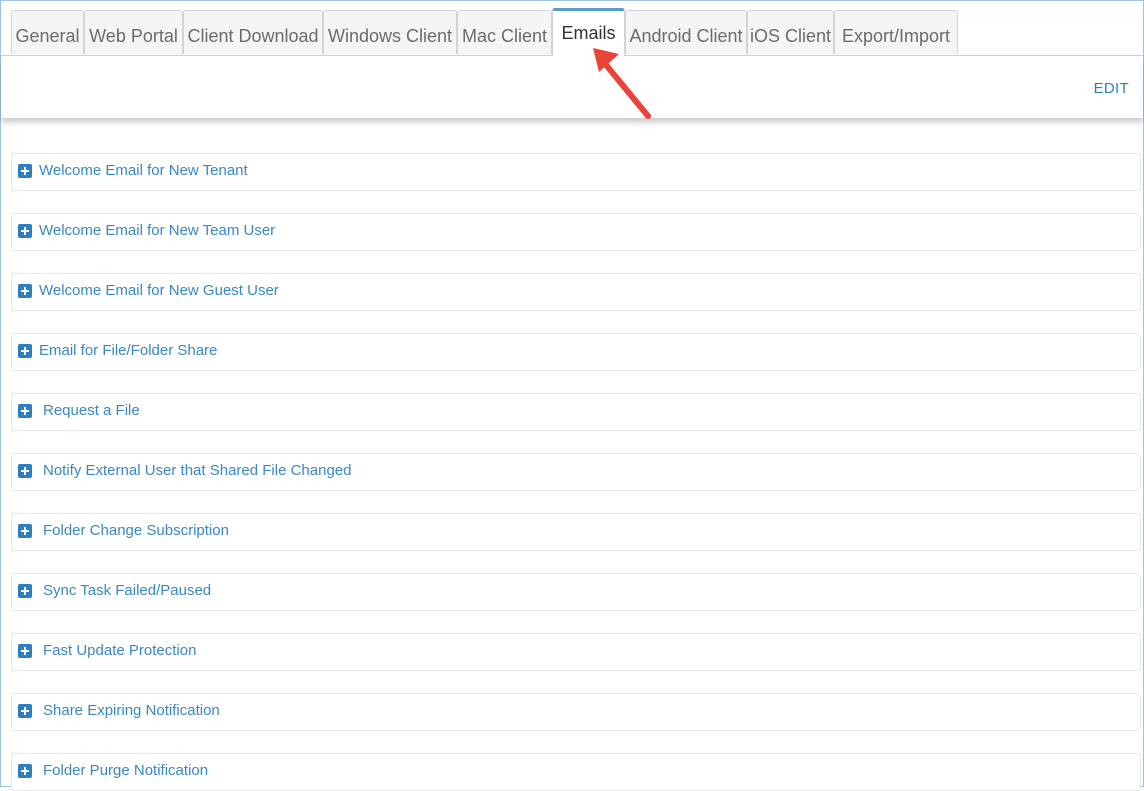 This screenshot has height=791, width=1144. Describe the element at coordinates (127, 590) in the screenshot. I see `list-item-label: Sync Task Failed/Paused` at that location.